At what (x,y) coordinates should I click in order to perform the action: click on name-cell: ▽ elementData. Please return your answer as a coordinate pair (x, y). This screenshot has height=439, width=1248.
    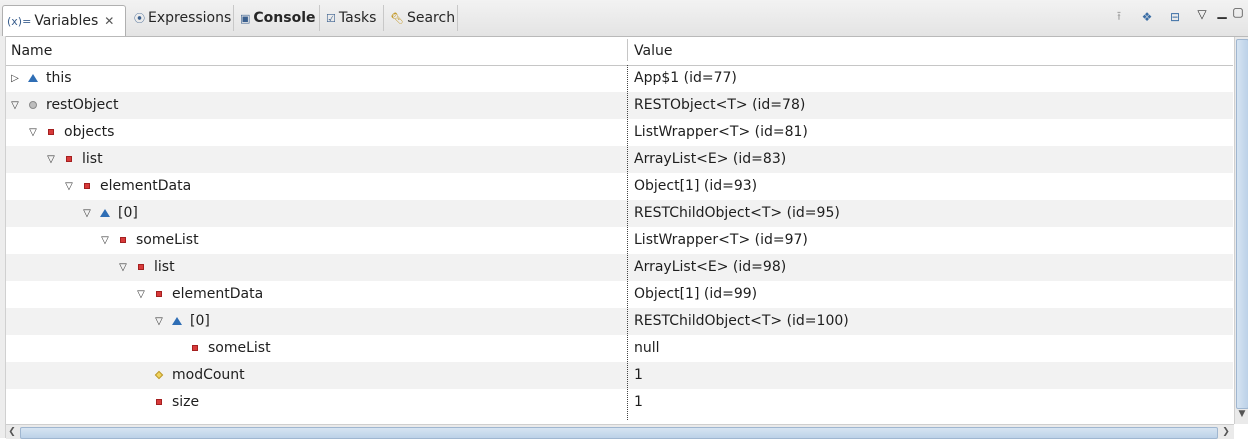
    Looking at the image, I should click on (127, 186).